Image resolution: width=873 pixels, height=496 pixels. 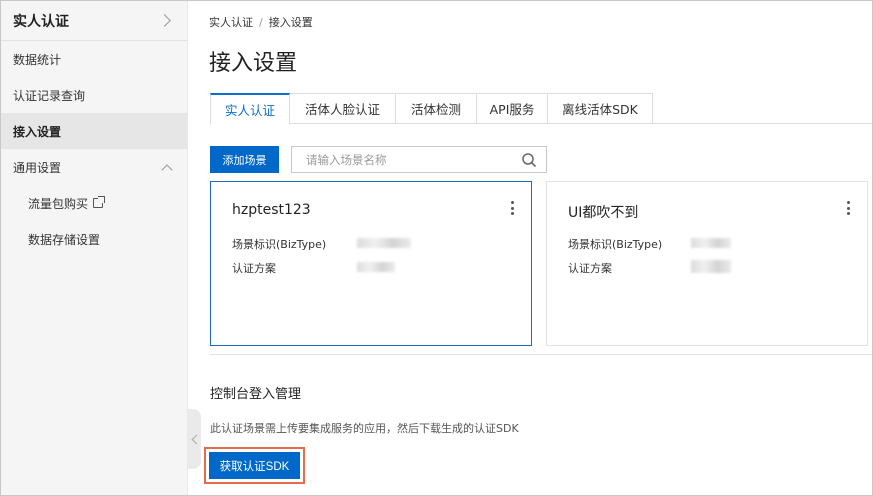 What do you see at coordinates (94, 95) in the screenshot?
I see `sidebar-item-records: 认证记录查询` at bounding box center [94, 95].